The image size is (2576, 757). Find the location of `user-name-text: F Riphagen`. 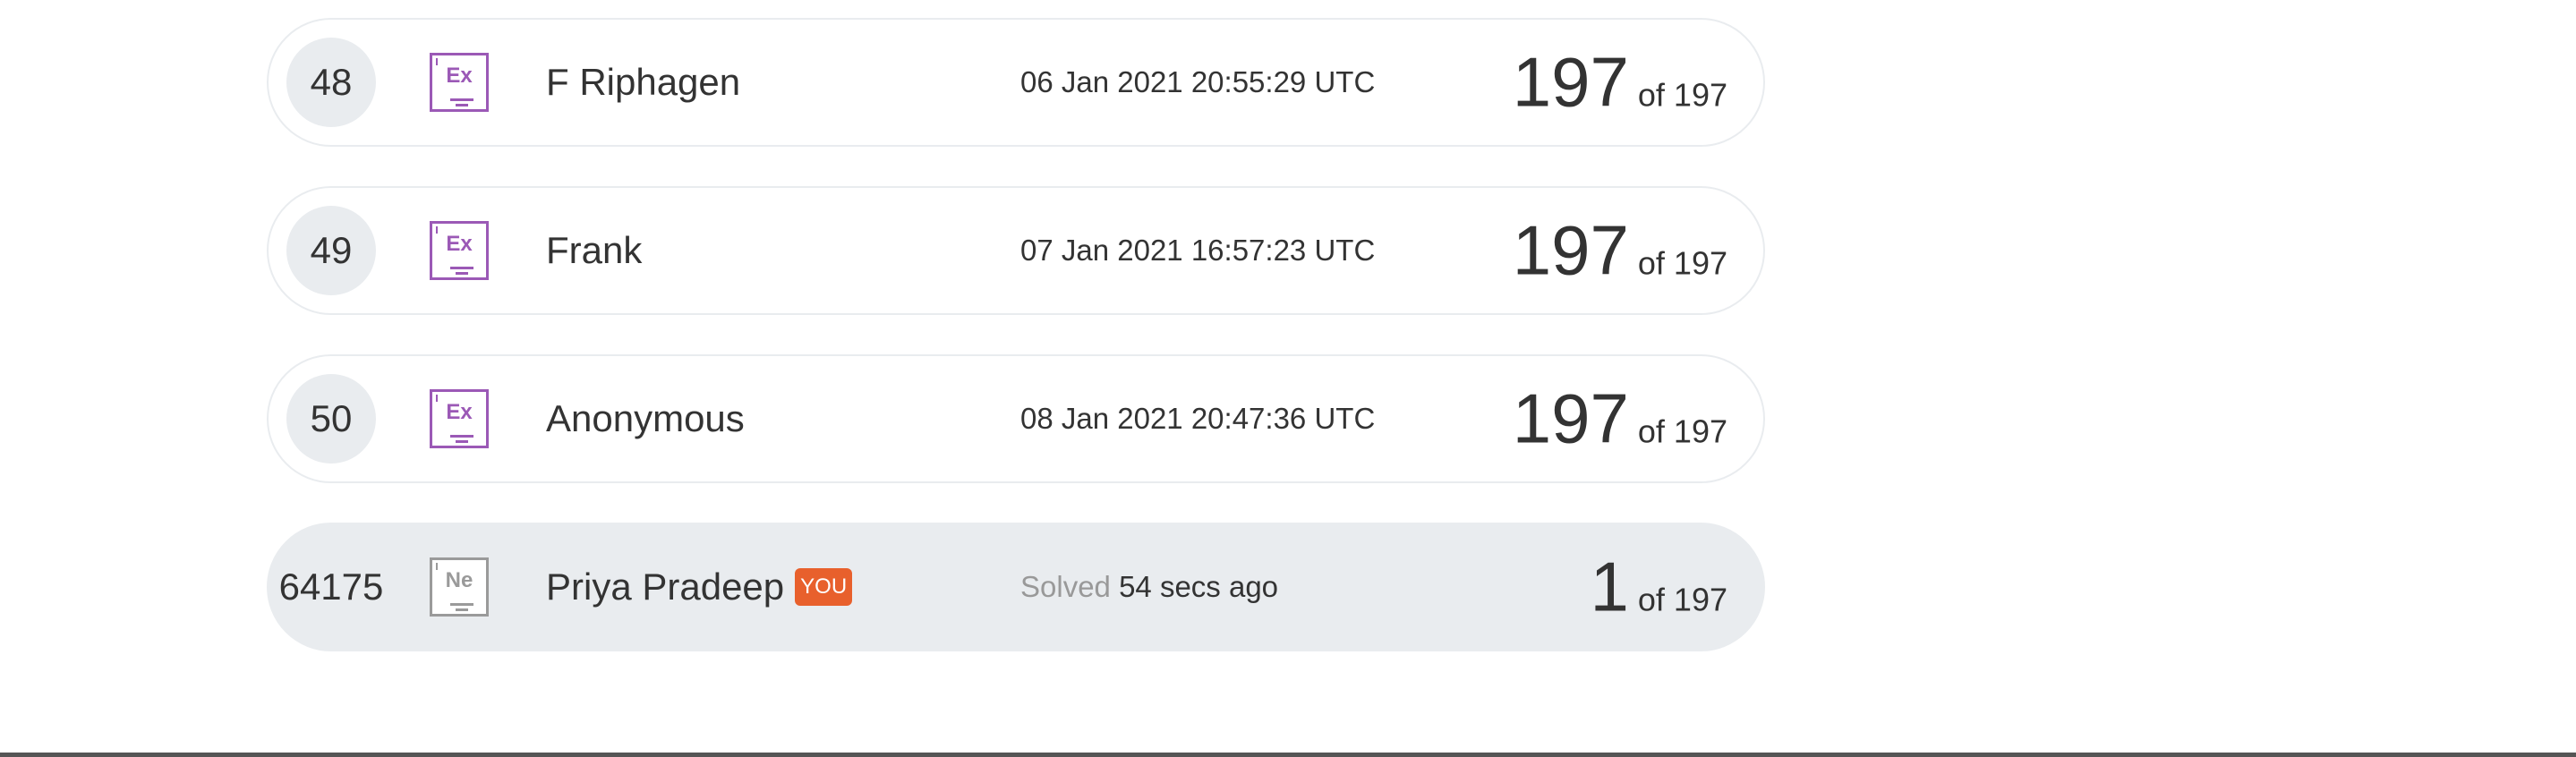

user-name-text: F Riphagen is located at coordinates (643, 82).